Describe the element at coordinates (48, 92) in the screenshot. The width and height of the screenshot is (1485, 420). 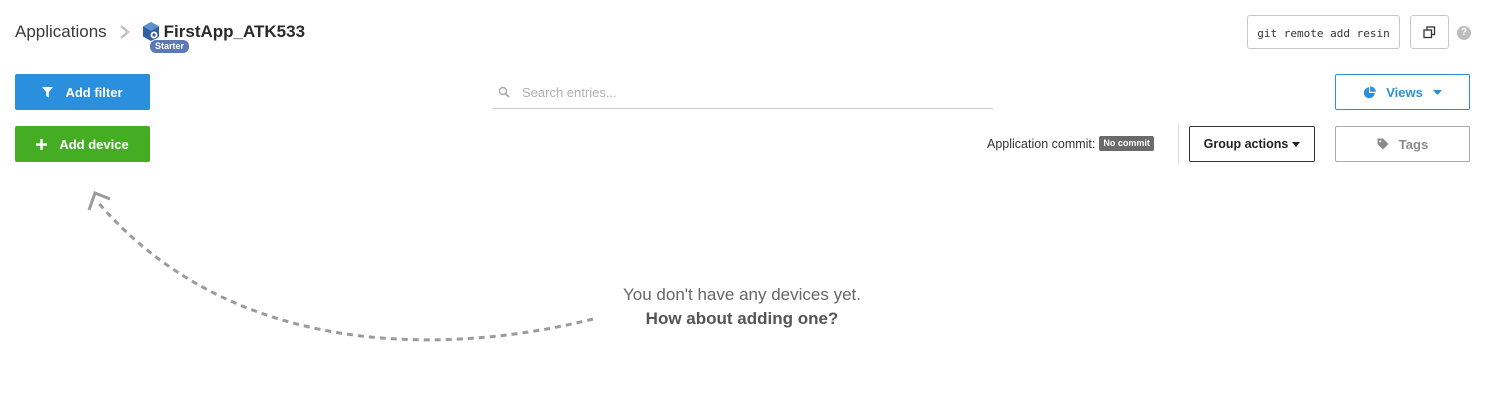
I see `filter-icon` at that location.